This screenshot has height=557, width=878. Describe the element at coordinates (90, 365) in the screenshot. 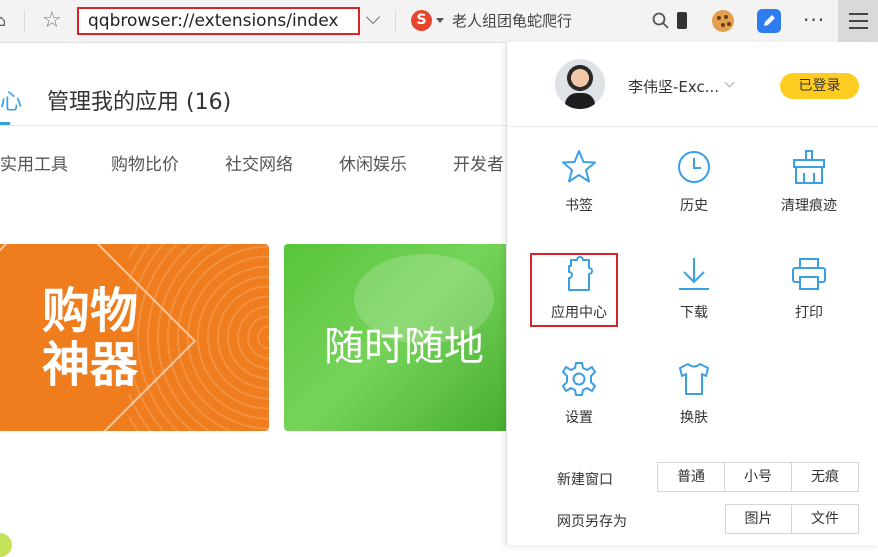

I see `banner-title-line2: 神器` at that location.